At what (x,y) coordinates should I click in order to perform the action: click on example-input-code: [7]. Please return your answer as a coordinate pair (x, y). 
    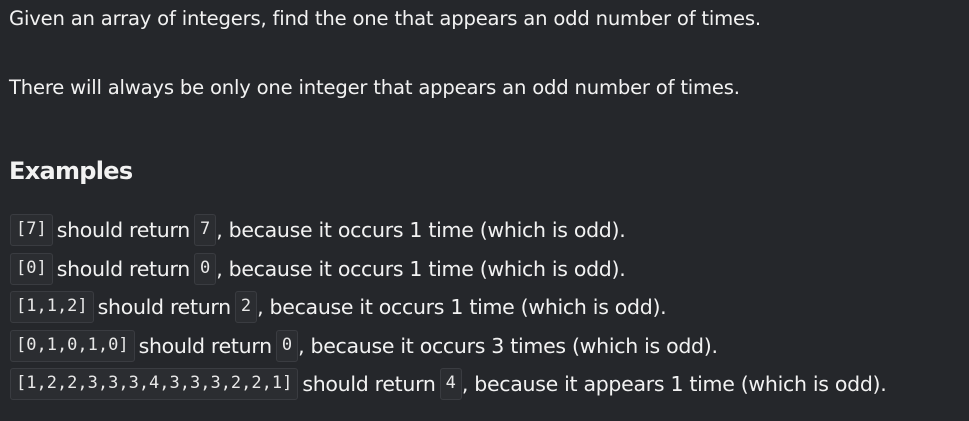
    Looking at the image, I should click on (31, 230).